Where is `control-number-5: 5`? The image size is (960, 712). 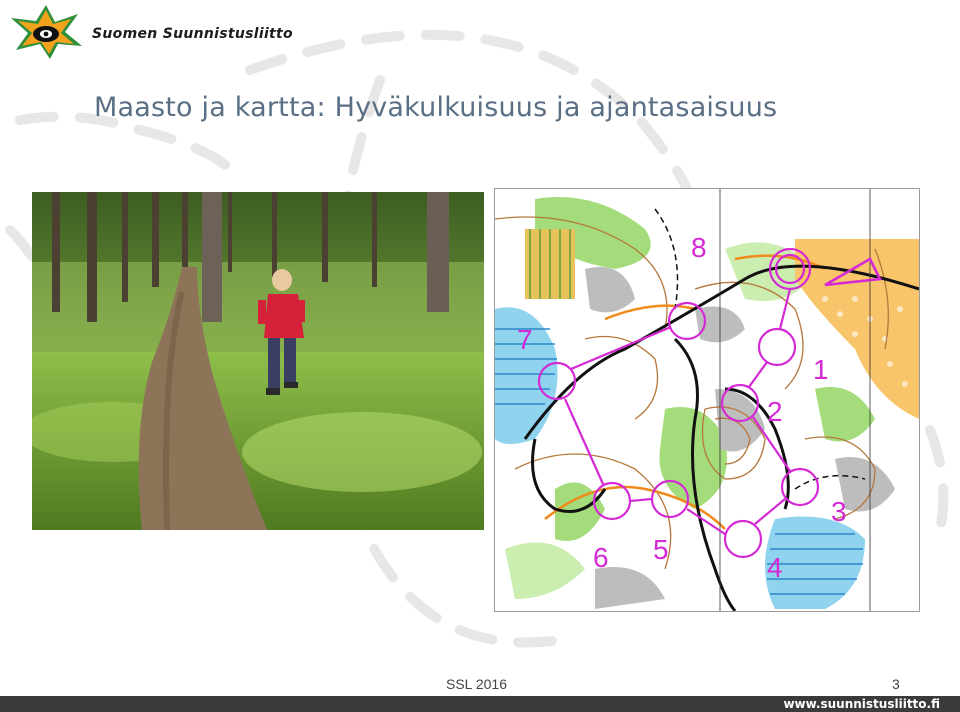
control-number-5: 5 is located at coordinates (661, 549).